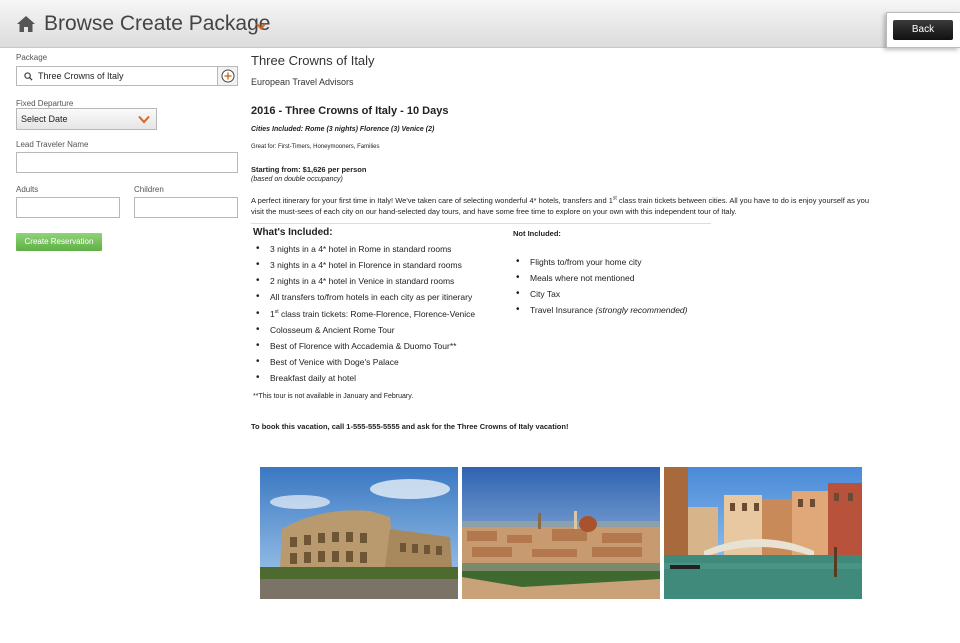  Describe the element at coordinates (350, 111) in the screenshot. I see `trip-title: 2016 - Three Crowns of Italy - 10 Days` at that location.